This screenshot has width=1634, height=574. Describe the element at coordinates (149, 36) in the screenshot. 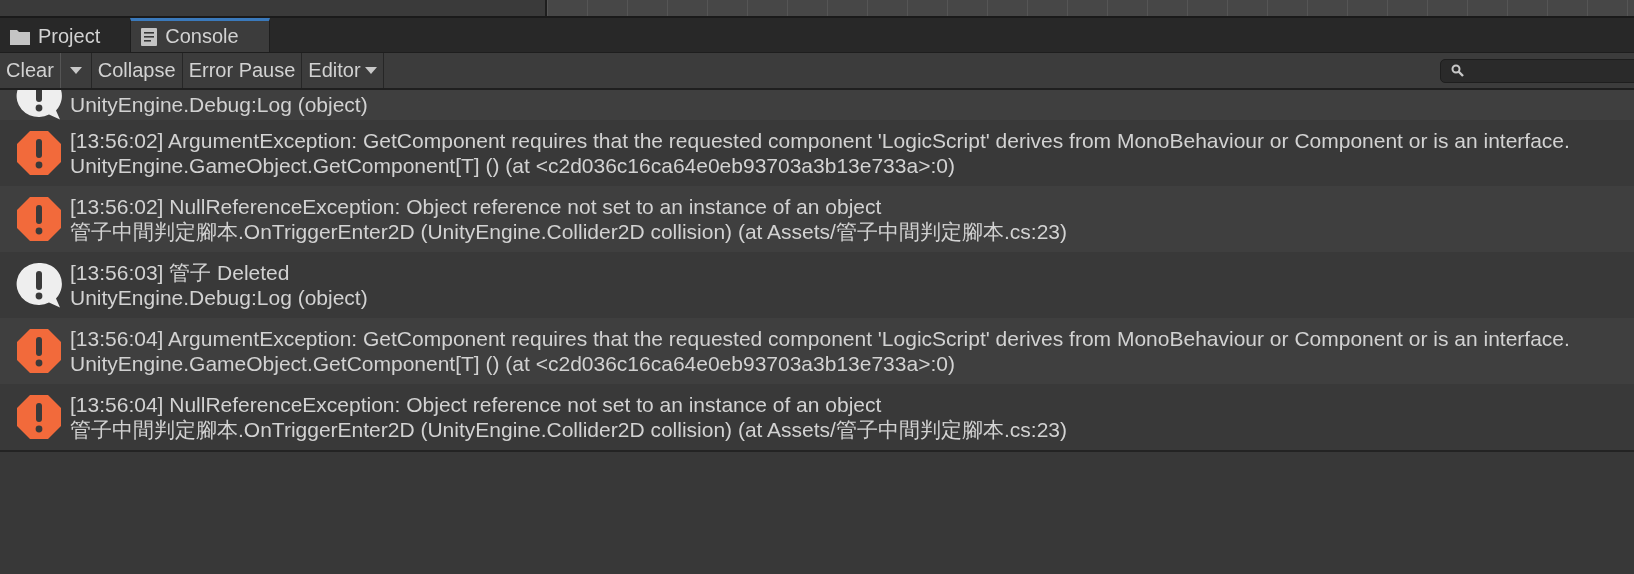

I see `list-icon` at that location.